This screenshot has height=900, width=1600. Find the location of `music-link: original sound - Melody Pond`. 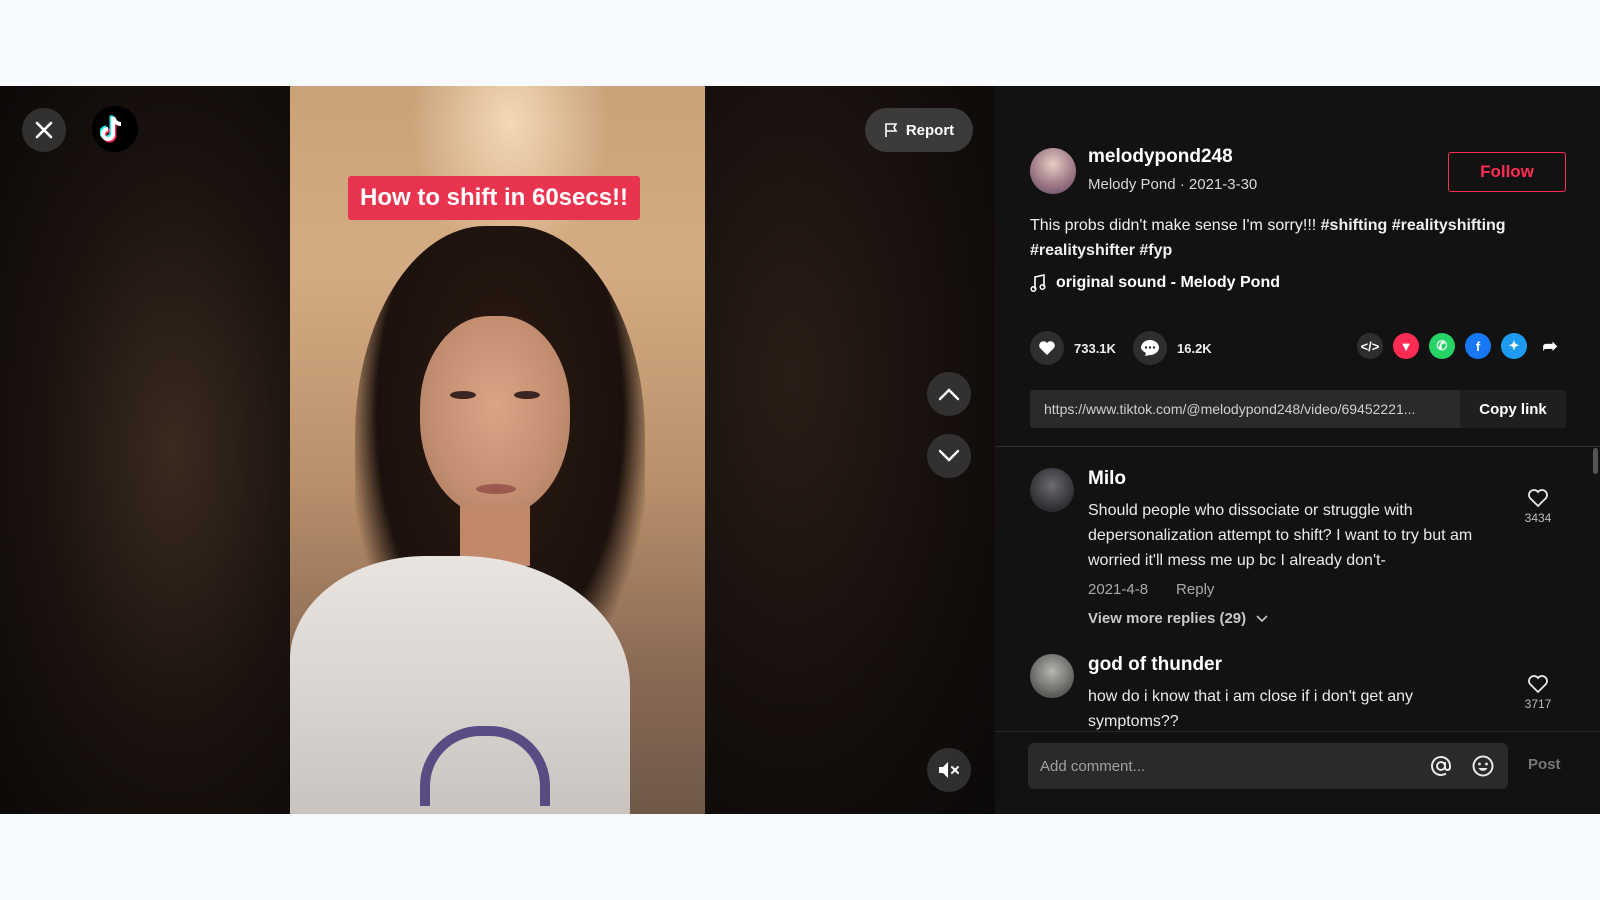

music-link: original sound - Melody Pond is located at coordinates (1155, 283).